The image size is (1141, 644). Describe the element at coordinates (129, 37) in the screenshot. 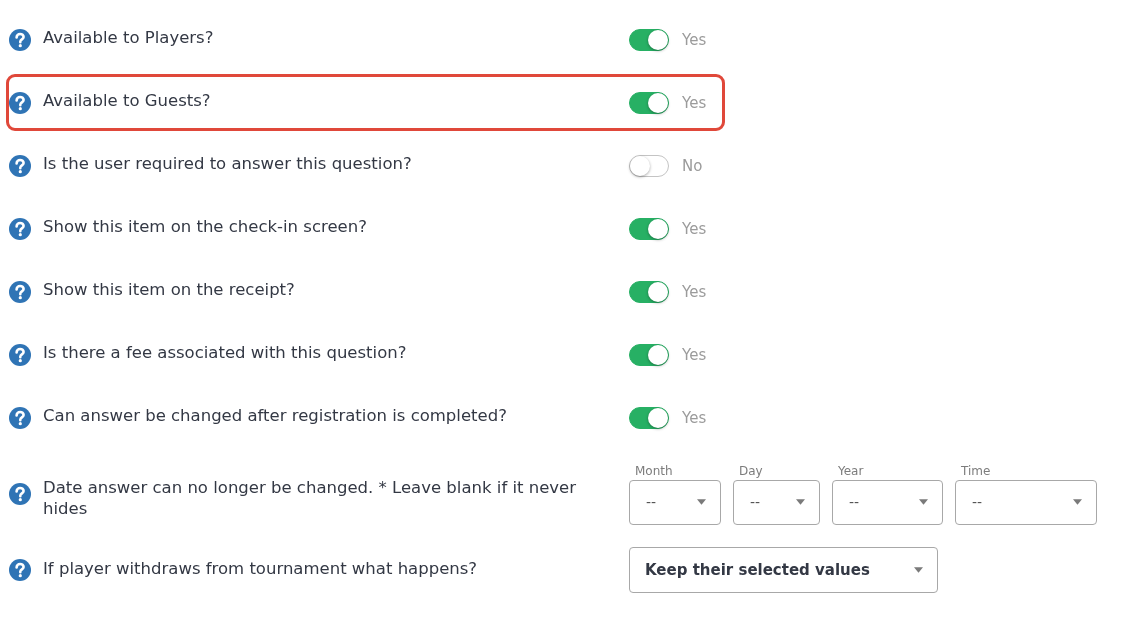

I see `question-label: Available to Players?` at that location.